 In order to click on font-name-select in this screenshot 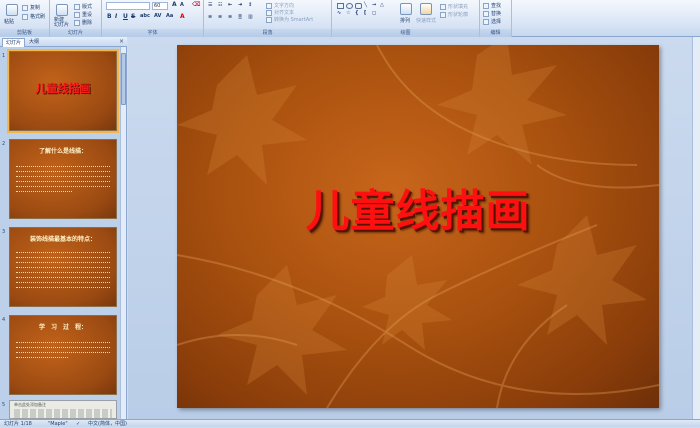, I will do `click(128, 6)`.